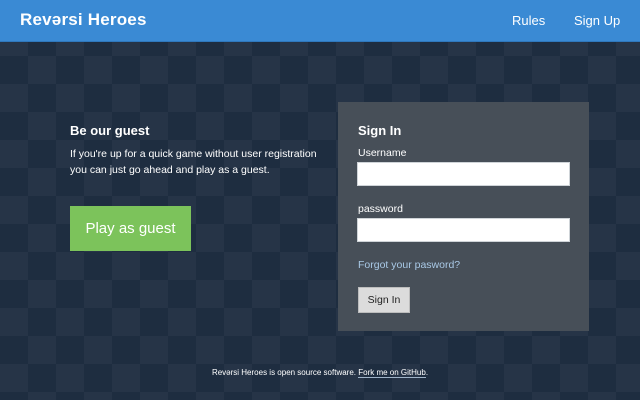 This screenshot has height=400, width=640. Describe the element at coordinates (283, 372) in the screenshot. I see `footer-text: Revərsi Heroes is open source software.` at that location.